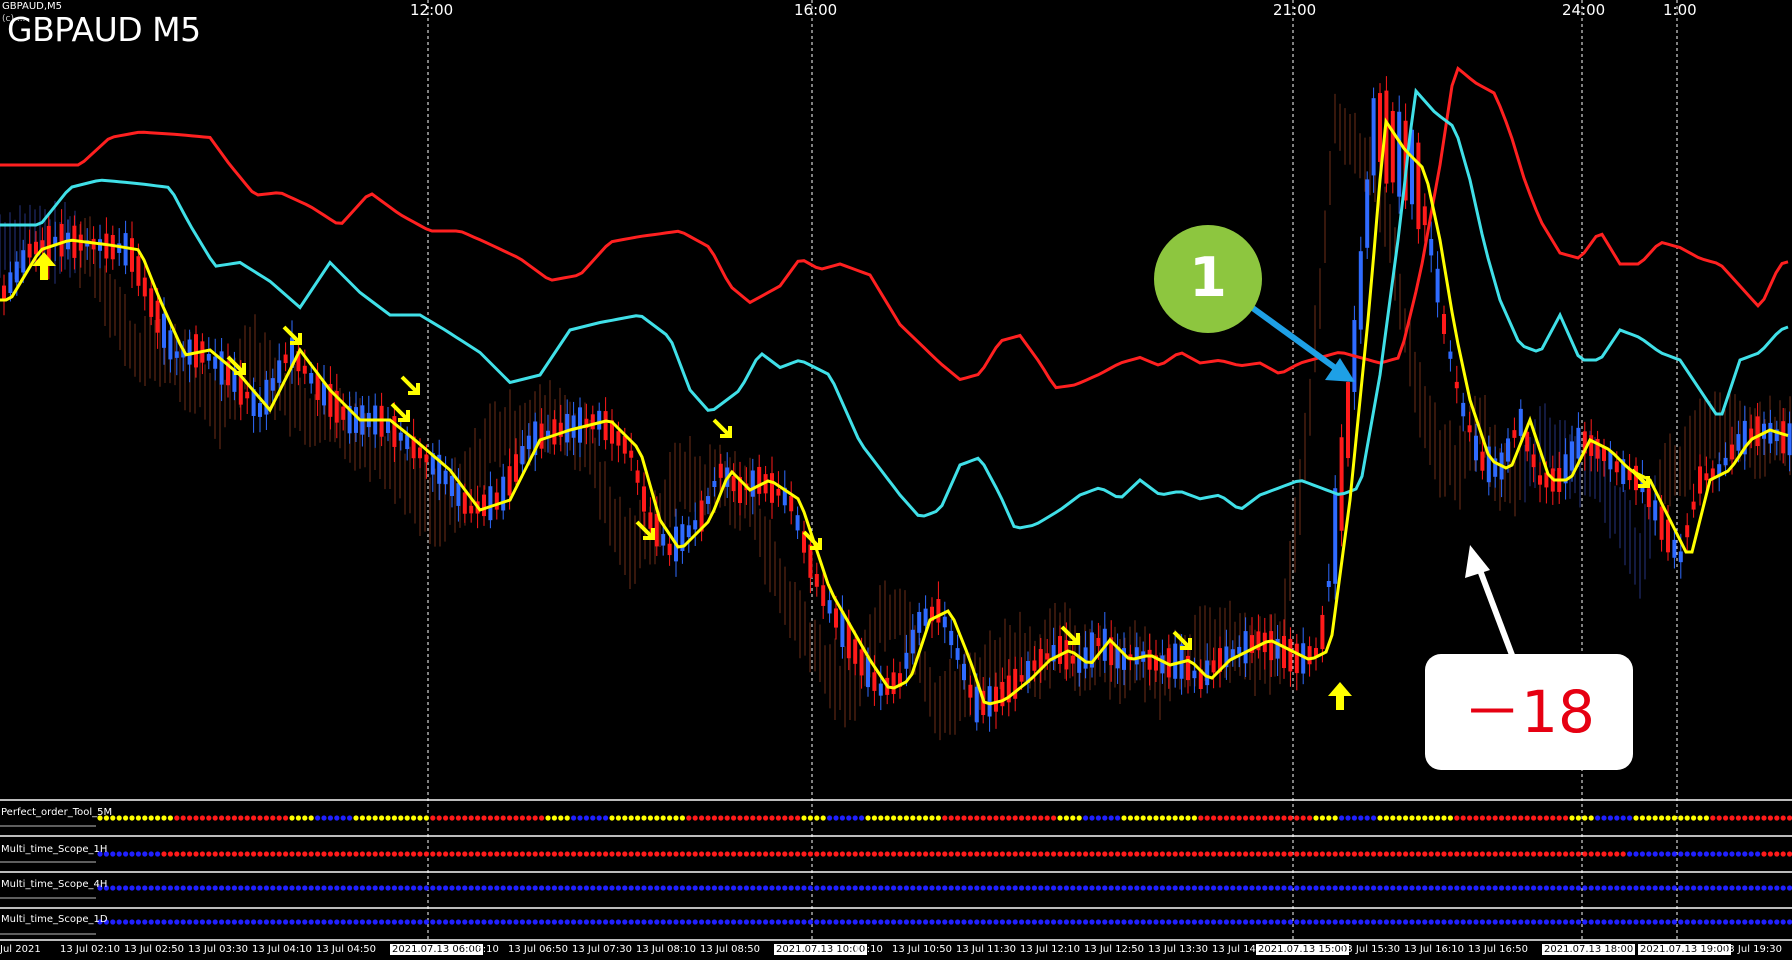 The image size is (1792, 960). I want to click on time-axis-label: 2021.07.13 18:00, so click(1589, 949).